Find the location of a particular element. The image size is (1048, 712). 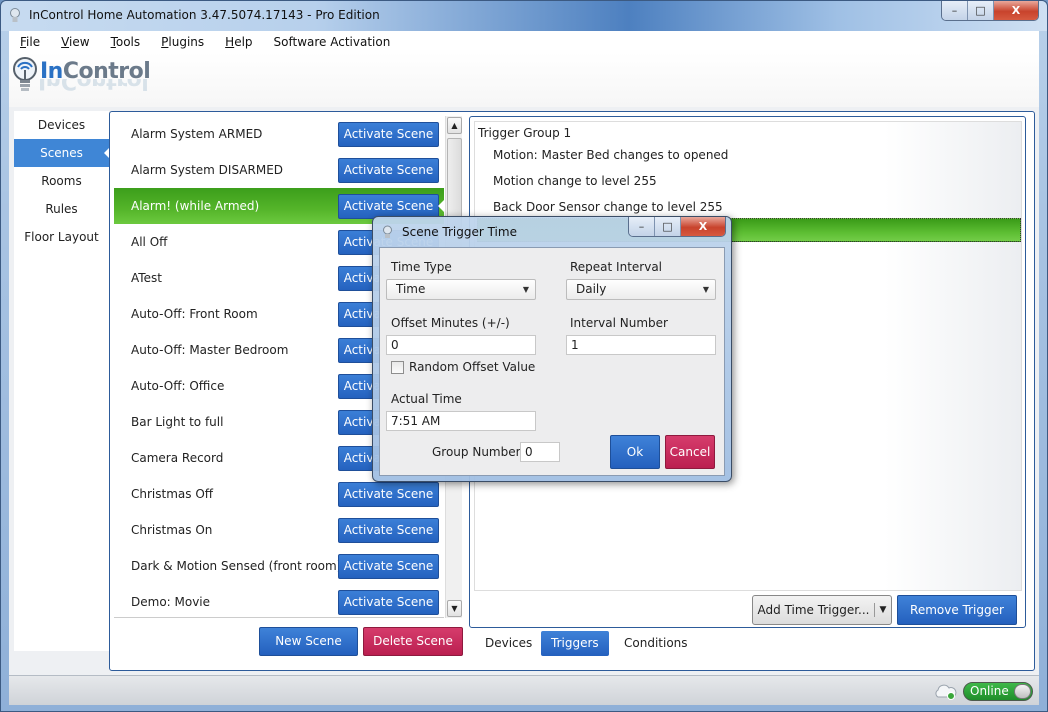

scene-row: Christmas On Activate Scene is located at coordinates (279, 530).